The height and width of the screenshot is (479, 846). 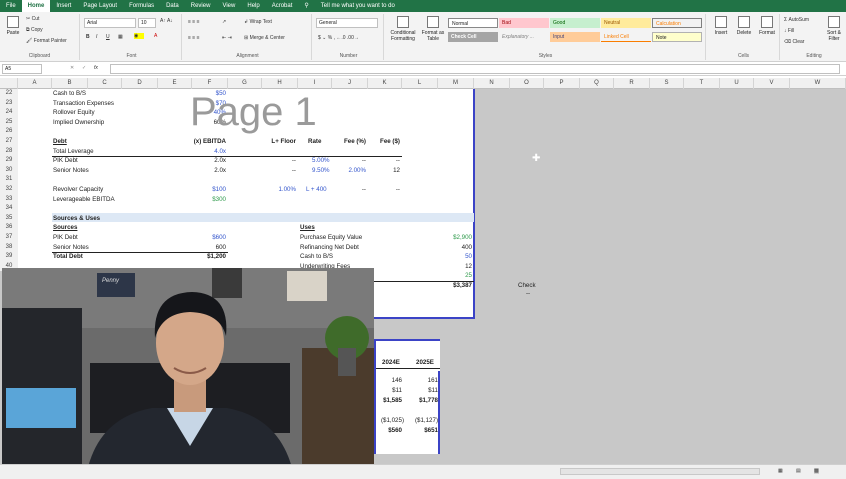 What do you see at coordinates (227, 38) in the screenshot?
I see `indent-icon: ⇤ ⇥` at bounding box center [227, 38].